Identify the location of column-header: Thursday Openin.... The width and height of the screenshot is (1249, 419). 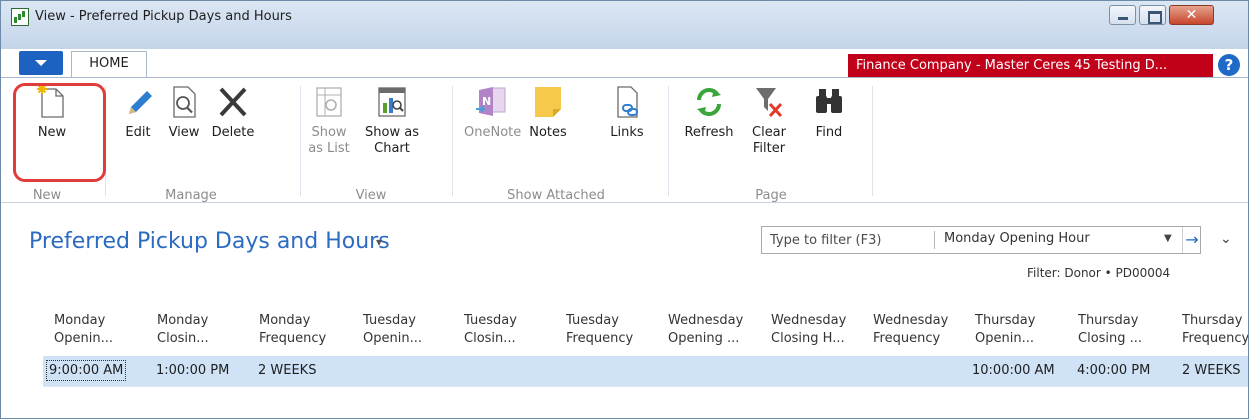
(1023, 330).